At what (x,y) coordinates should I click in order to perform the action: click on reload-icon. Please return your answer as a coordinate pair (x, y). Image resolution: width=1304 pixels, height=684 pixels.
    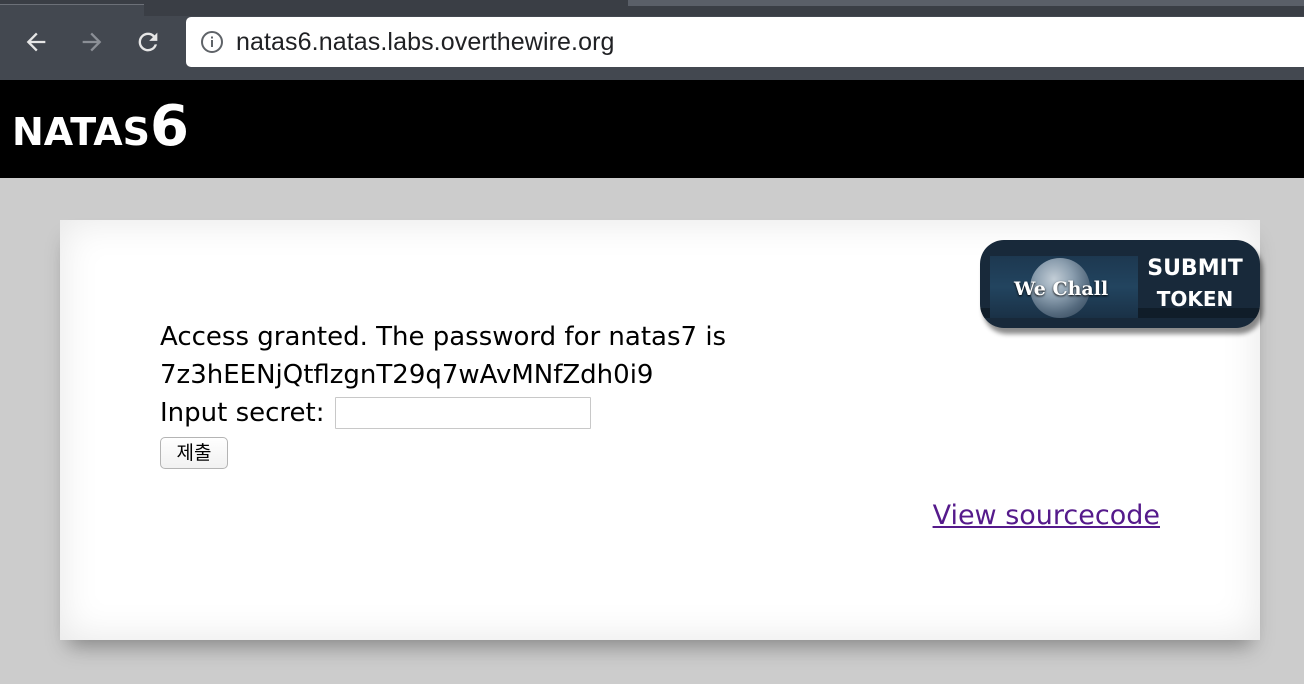
    Looking at the image, I should click on (148, 42).